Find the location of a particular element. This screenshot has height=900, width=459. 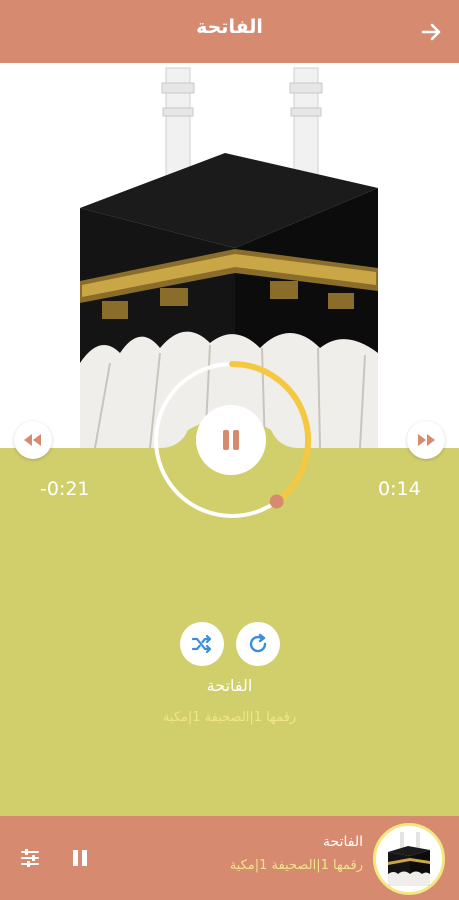

arrow-right-icon is located at coordinates (431, 32).